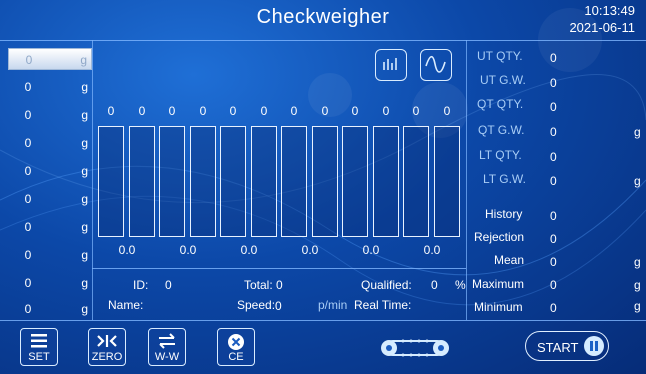  Describe the element at coordinates (503, 80) in the screenshot. I see `ut-gw-label: UT G.W.` at that location.